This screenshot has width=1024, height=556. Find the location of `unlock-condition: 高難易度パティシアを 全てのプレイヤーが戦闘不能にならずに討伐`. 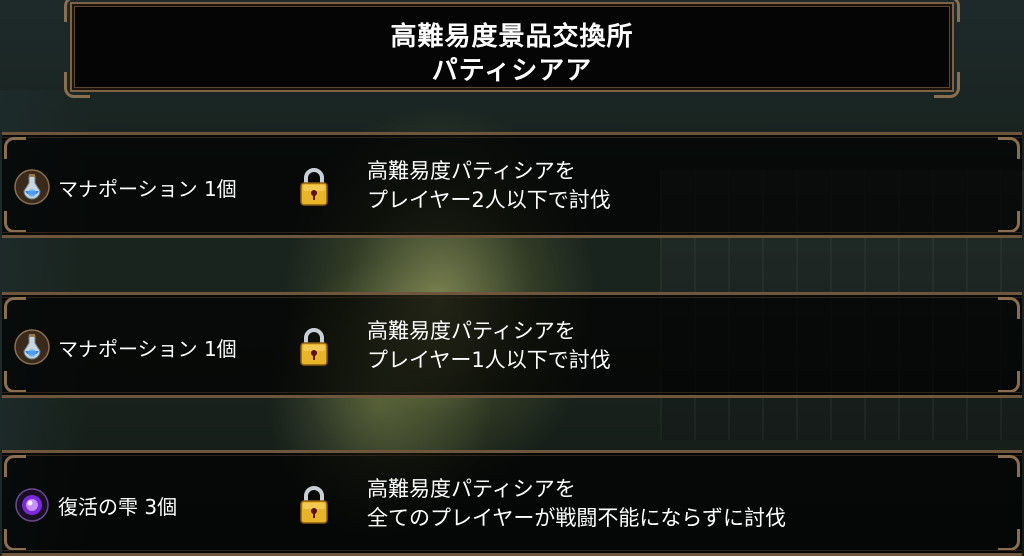

unlock-condition: 高難易度パティシアを 全てのプレイヤーが戦闘不能にならずに討伐 is located at coordinates (576, 504).